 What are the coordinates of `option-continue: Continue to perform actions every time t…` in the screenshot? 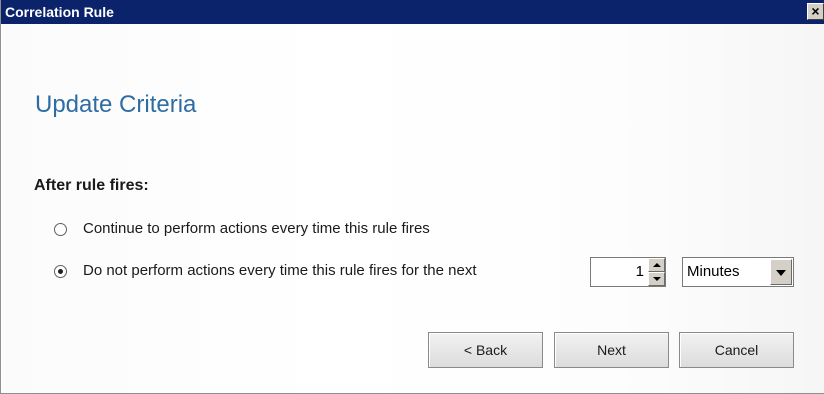 It's located at (242, 229).